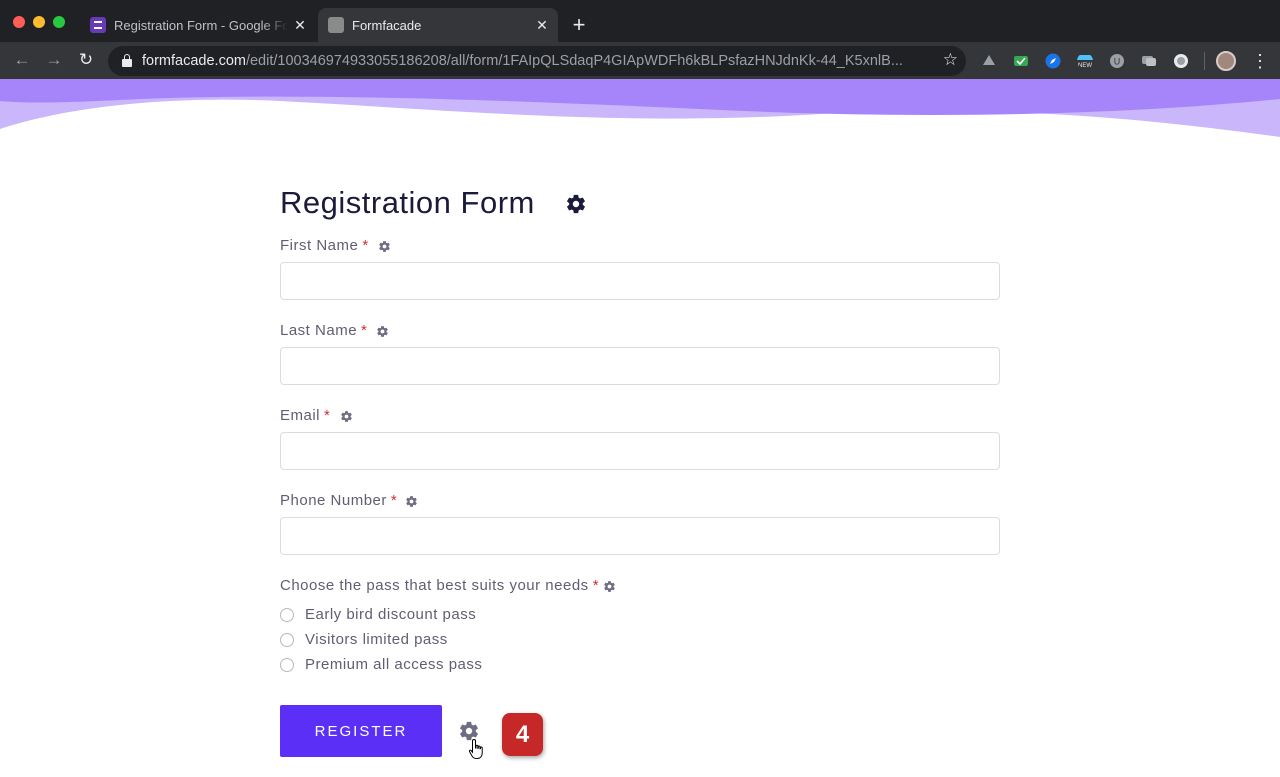 The height and width of the screenshot is (777, 1280). What do you see at coordinates (319, 330) in the screenshot?
I see `field-label-text: Last Name` at bounding box center [319, 330].